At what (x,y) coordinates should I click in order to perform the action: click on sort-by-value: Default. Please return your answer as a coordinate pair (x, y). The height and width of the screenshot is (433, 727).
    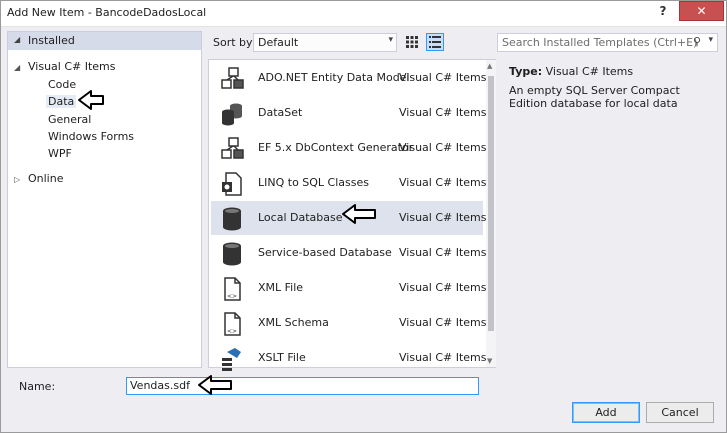
    Looking at the image, I should click on (278, 42).